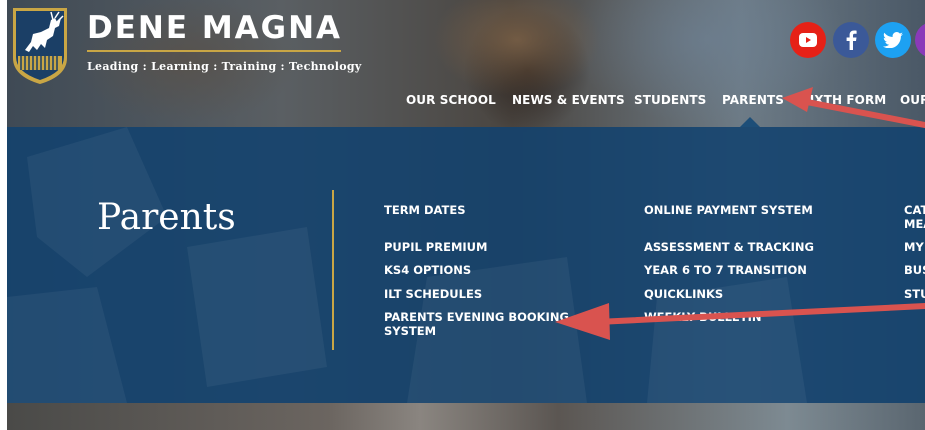 This screenshot has width=925, height=430. What do you see at coordinates (914, 224) in the screenshot?
I see `menu-link-cat-line2: MEA` at bounding box center [914, 224].